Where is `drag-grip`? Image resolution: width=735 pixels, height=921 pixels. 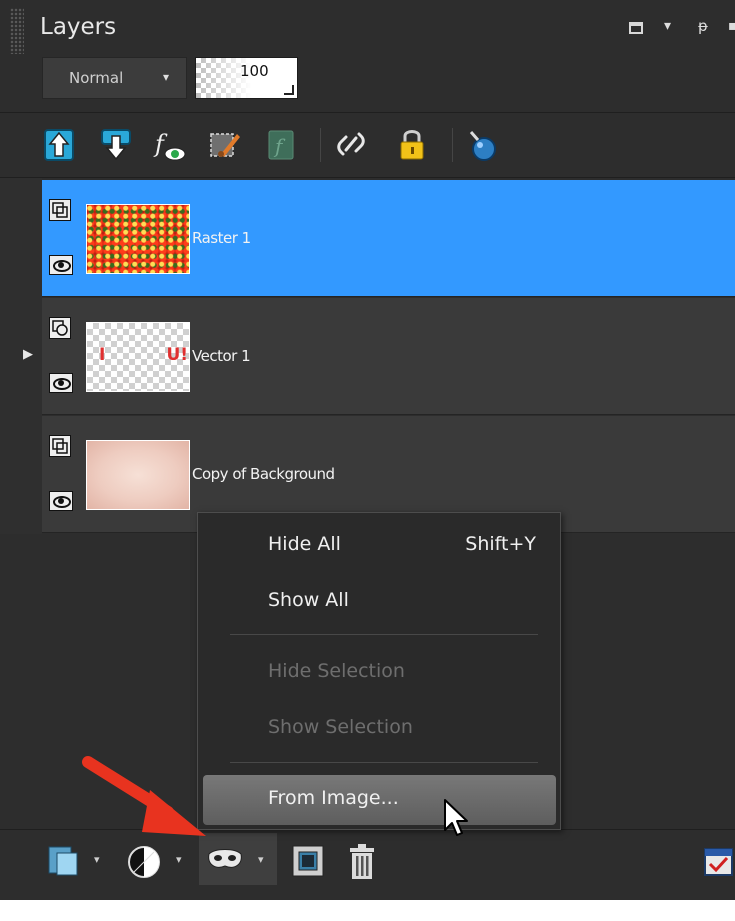
drag-grip is located at coordinates (17, 31).